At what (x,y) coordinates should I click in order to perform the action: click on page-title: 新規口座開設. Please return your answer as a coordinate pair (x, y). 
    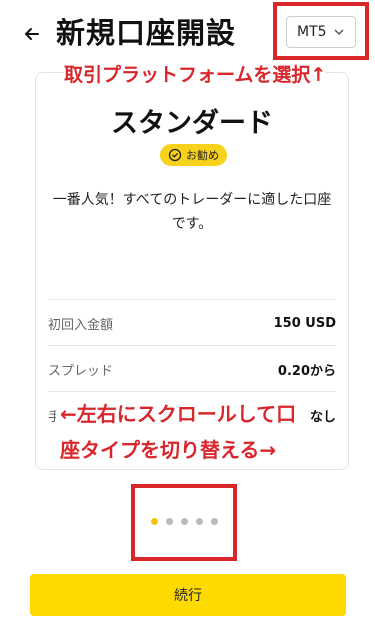
    Looking at the image, I should click on (146, 33).